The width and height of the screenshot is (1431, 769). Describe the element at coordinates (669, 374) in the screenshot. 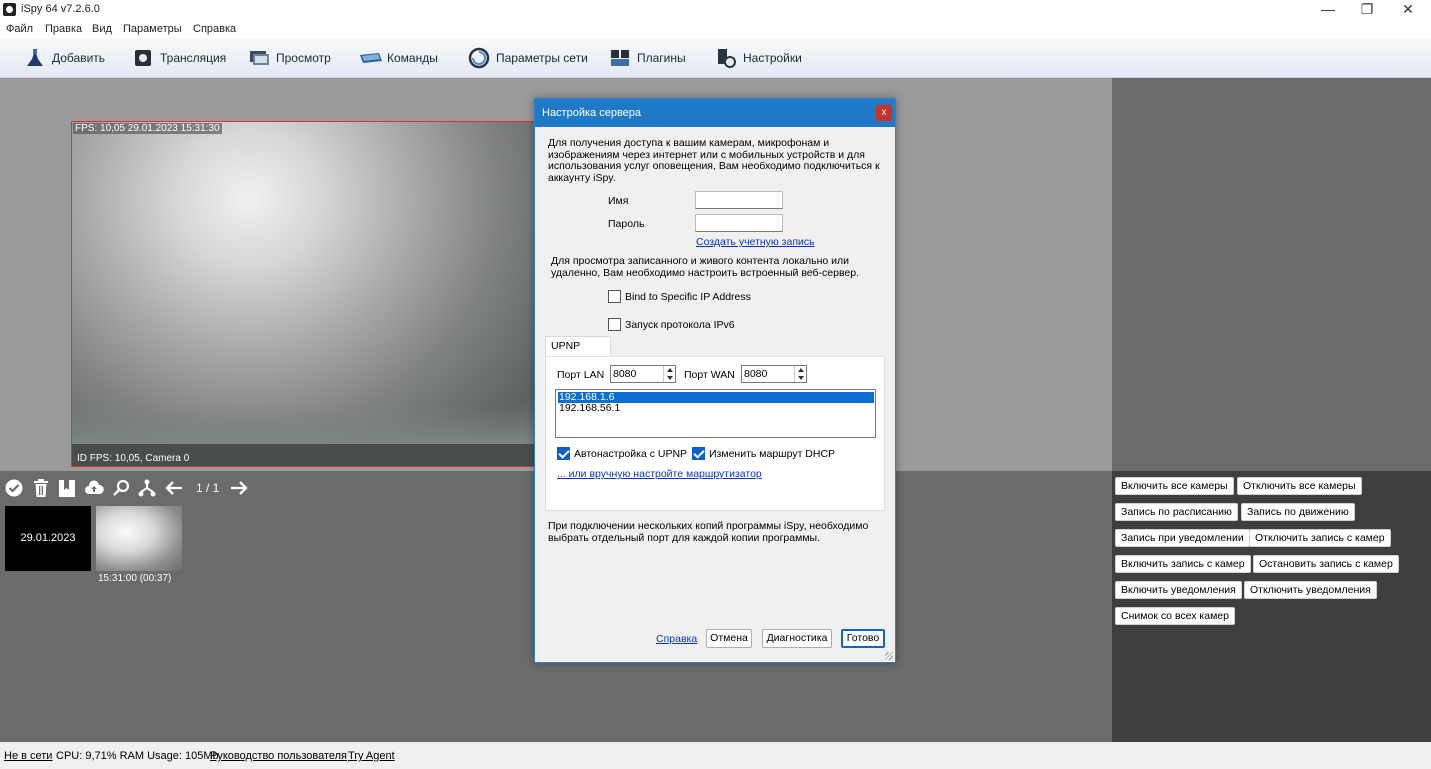

I see `lan-port-spin-arrows-icon` at that location.